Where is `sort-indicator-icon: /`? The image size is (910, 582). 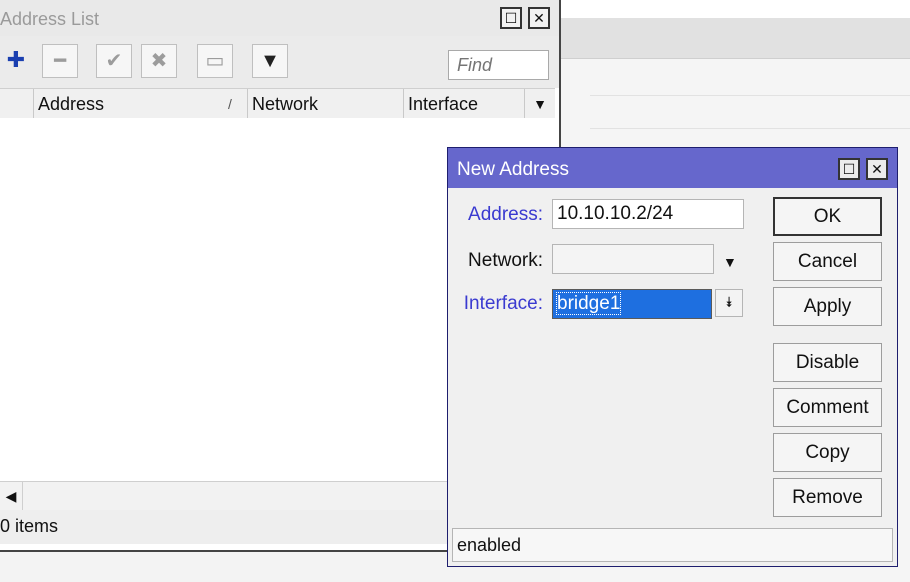
sort-indicator-icon: / is located at coordinates (230, 104).